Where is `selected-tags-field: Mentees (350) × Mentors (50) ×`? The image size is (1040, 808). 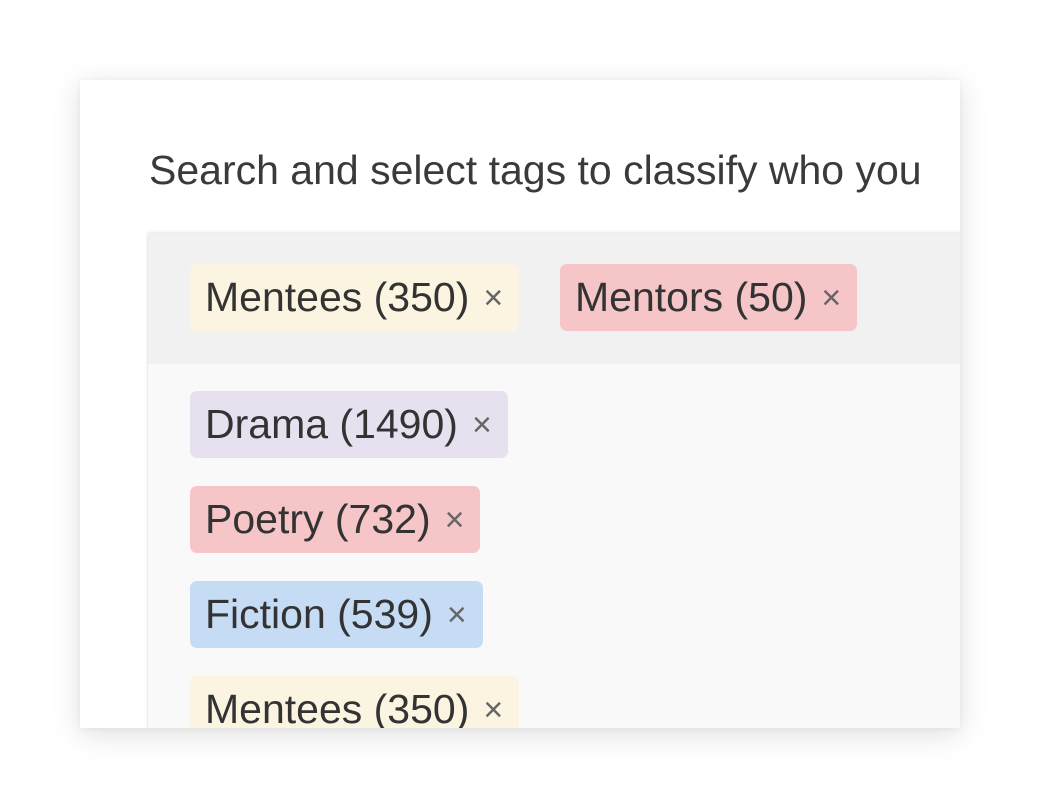
selected-tags-field: Mentees (350) × Mentors (50) × is located at coordinates (554, 298).